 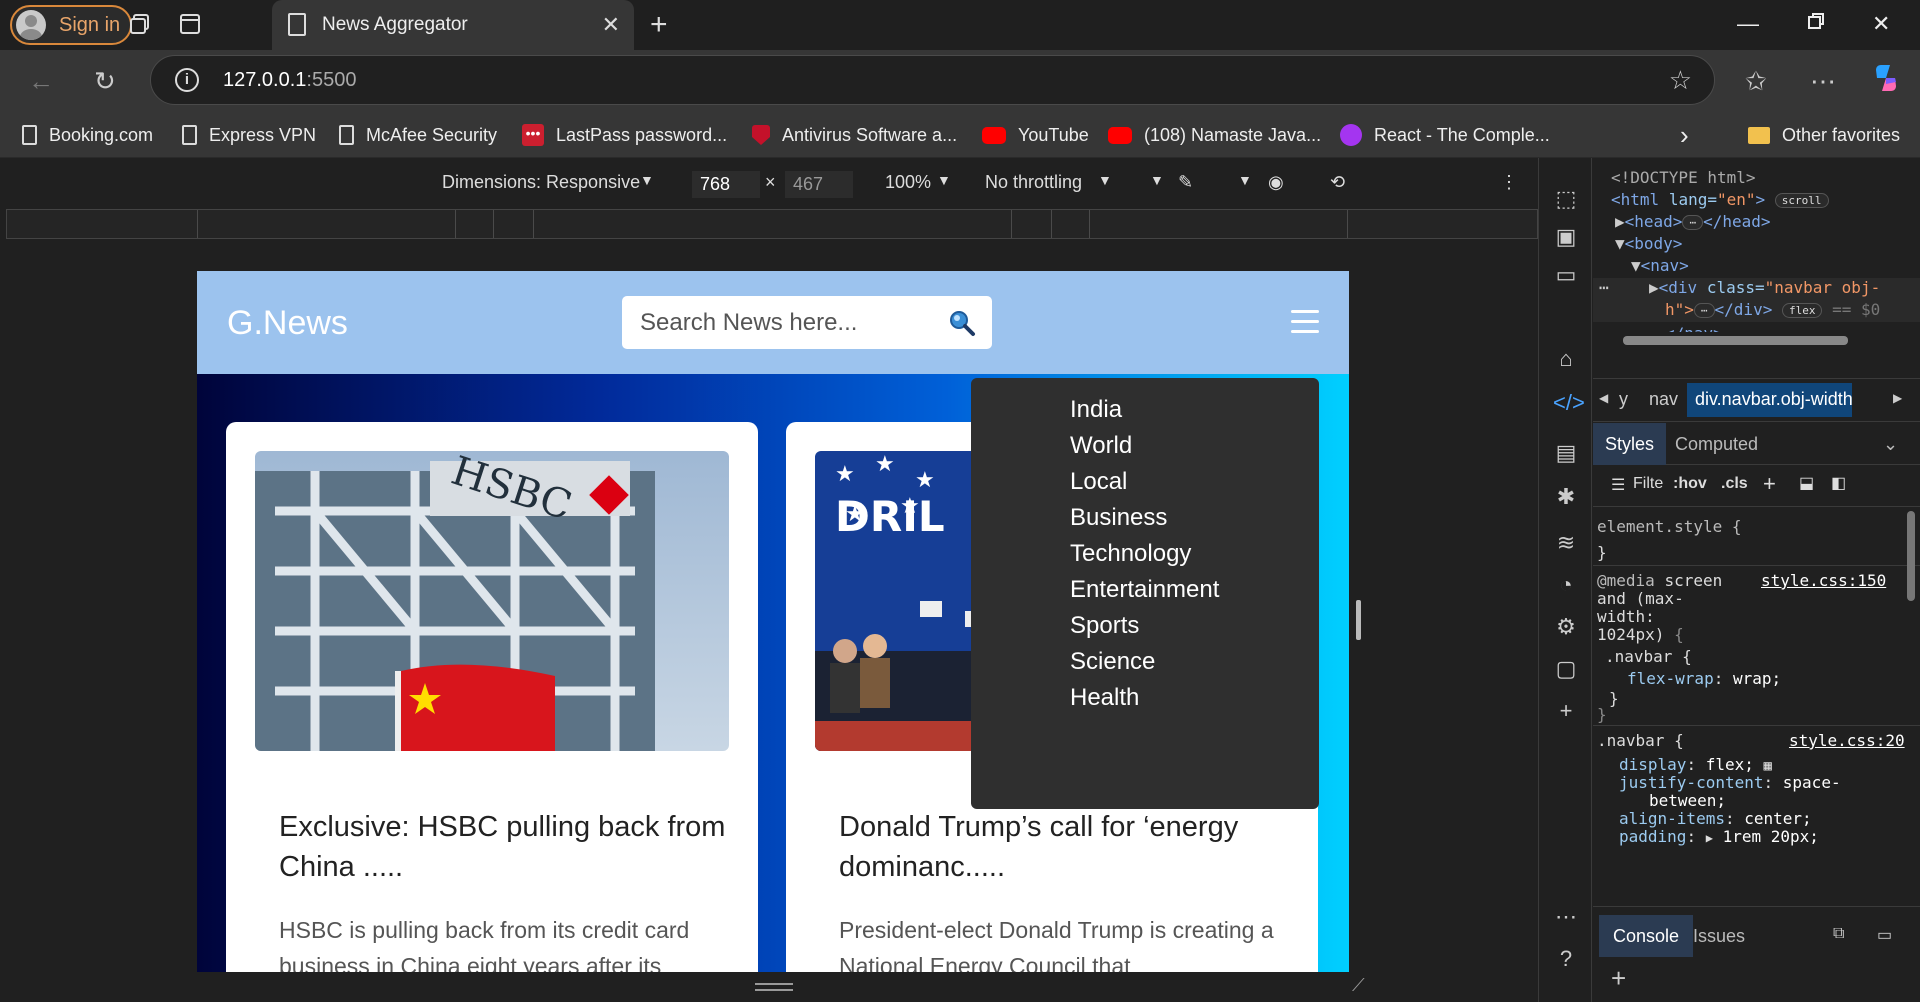 What do you see at coordinates (1890, 444) in the screenshot?
I see `chevron-down-icon: ⌄` at bounding box center [1890, 444].